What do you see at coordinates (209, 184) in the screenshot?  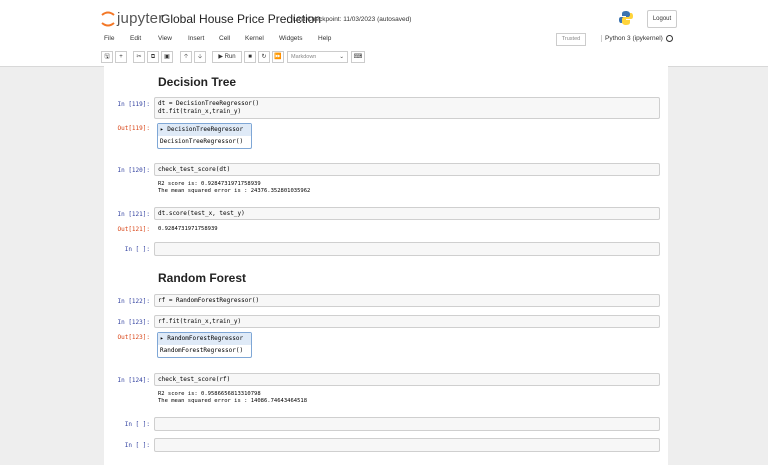 I see `output-line: R2 score is: 0.9284731971758939` at bounding box center [209, 184].